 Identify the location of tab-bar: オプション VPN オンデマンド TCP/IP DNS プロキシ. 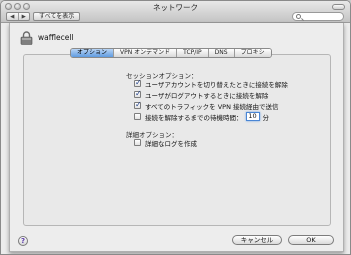
(171, 53).